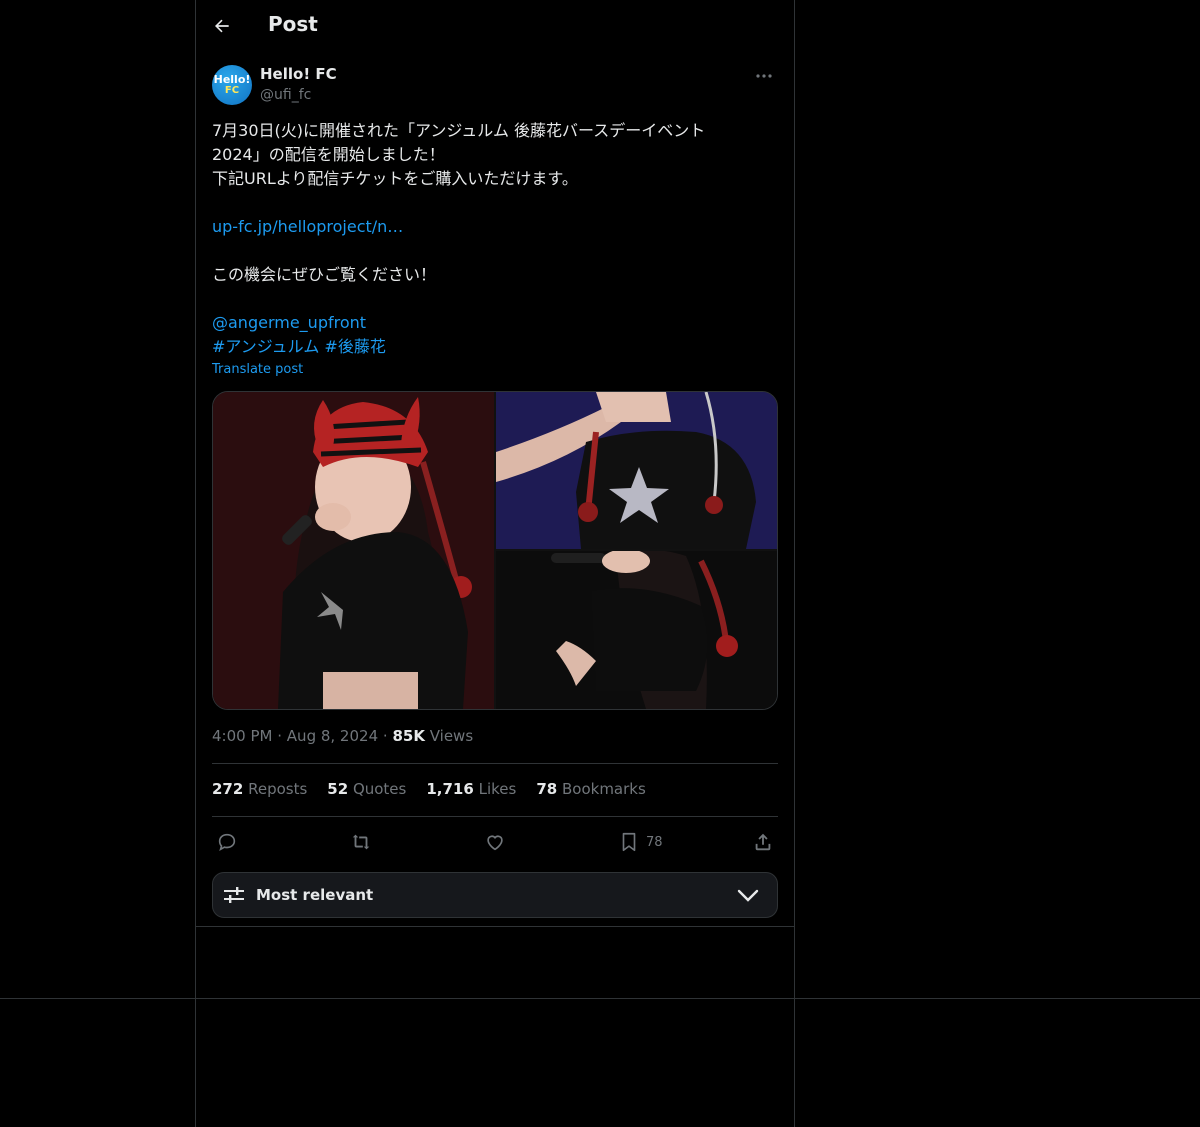  Describe the element at coordinates (289, 322) in the screenshot. I see `mention-link: @angerme_upfront` at that location.